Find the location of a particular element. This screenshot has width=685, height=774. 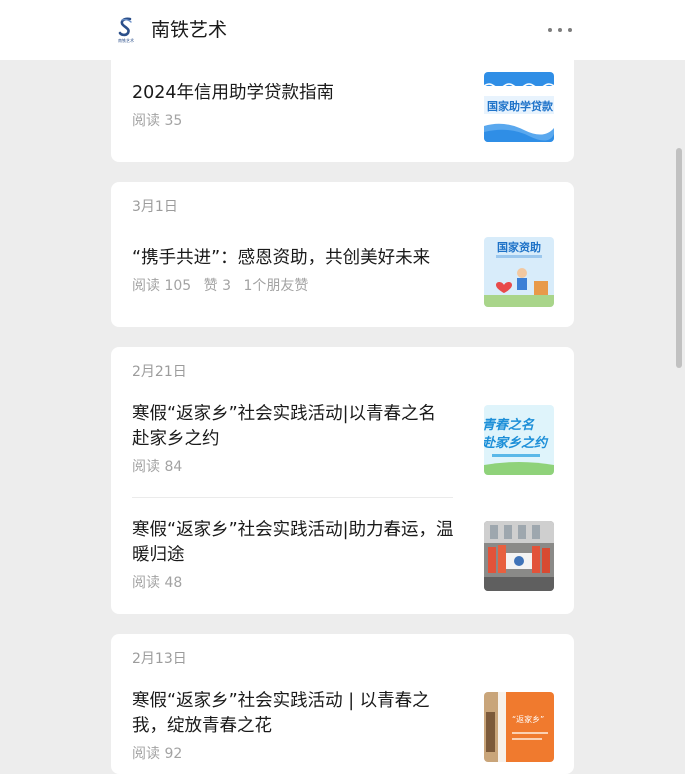

article-item: 寒假“返家乡”社会实践活动|助力春运，温暖归途 阅读 48 is located at coordinates (342, 555).